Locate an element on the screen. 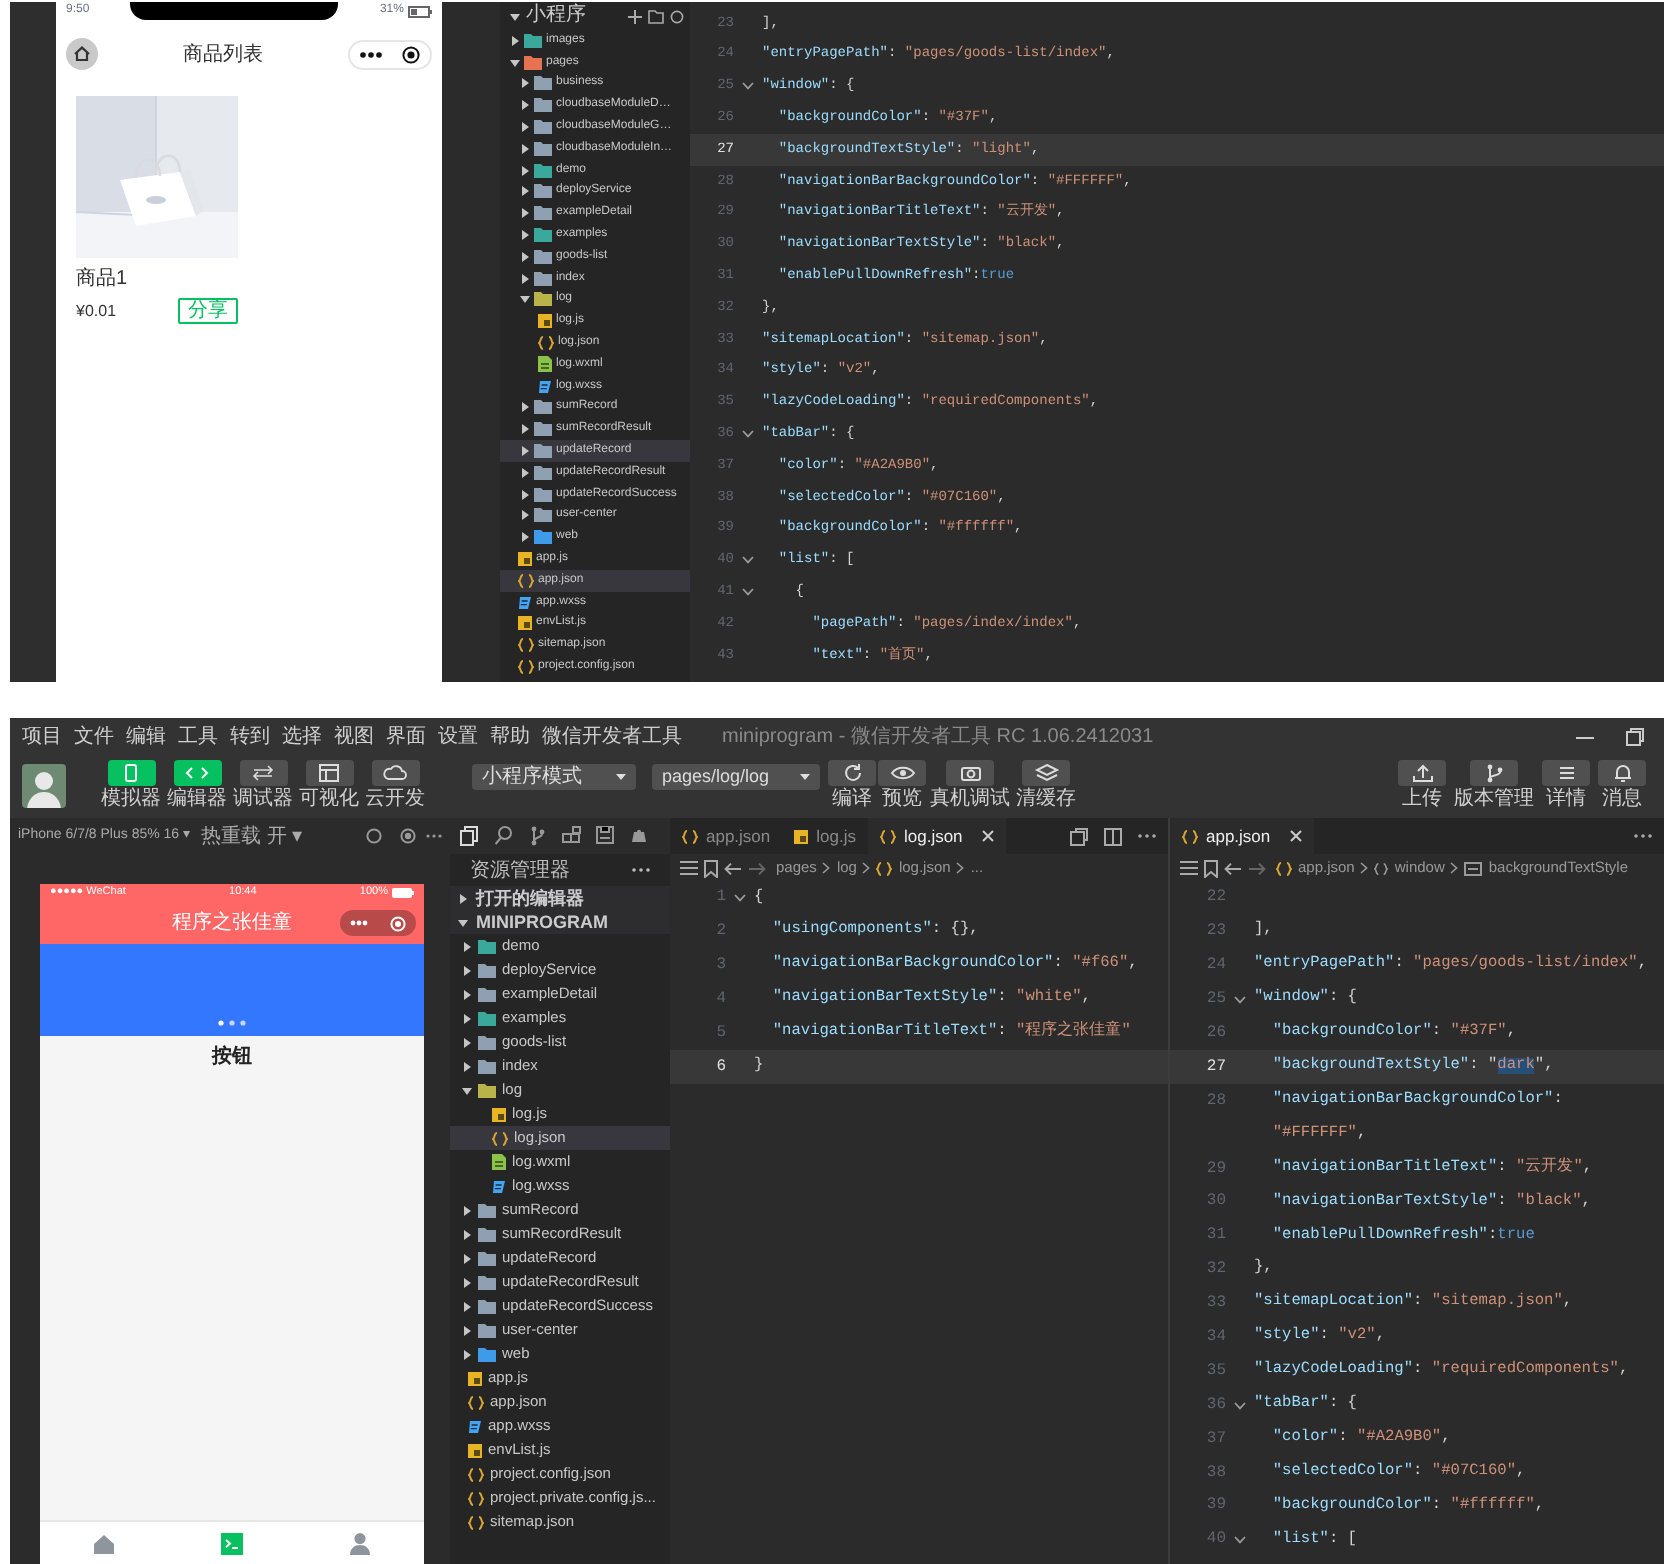 The image size is (1664, 1564). save-icon is located at coordinates (606, 836).